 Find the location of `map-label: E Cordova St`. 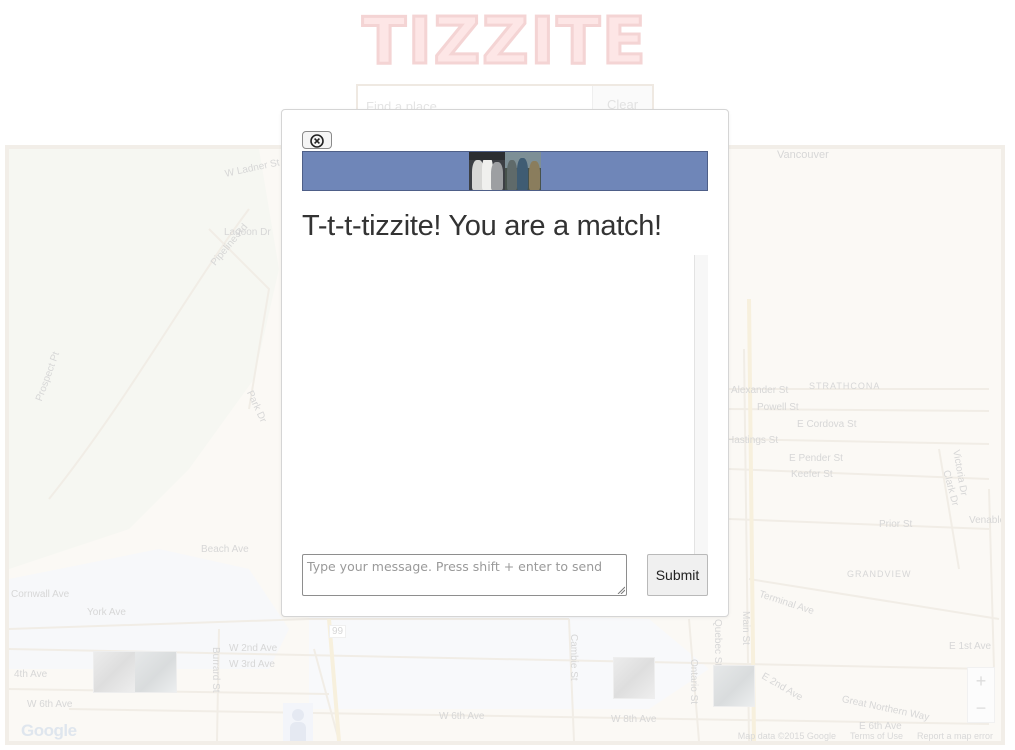

map-label: E Cordova St is located at coordinates (827, 424).